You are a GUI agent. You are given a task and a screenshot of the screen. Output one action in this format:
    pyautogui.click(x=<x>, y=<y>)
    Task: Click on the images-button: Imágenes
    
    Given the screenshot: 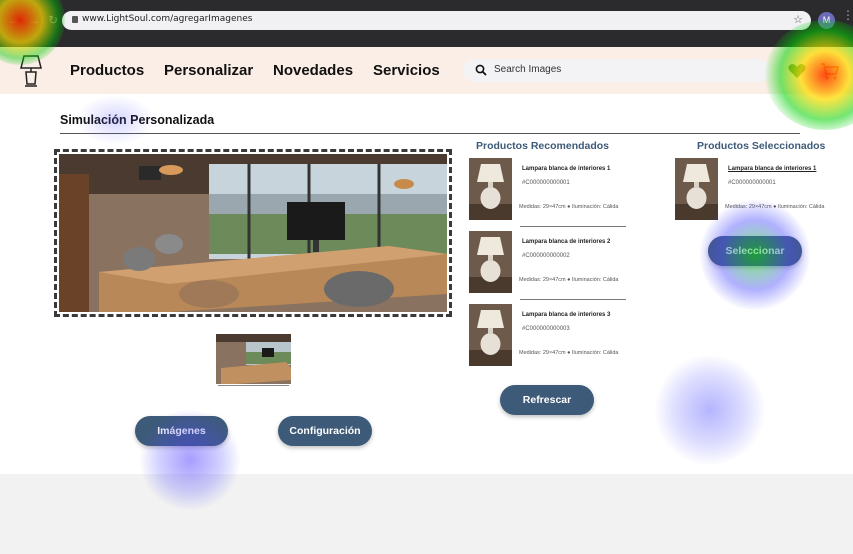 What is the action you would take?
    pyautogui.click(x=181, y=431)
    